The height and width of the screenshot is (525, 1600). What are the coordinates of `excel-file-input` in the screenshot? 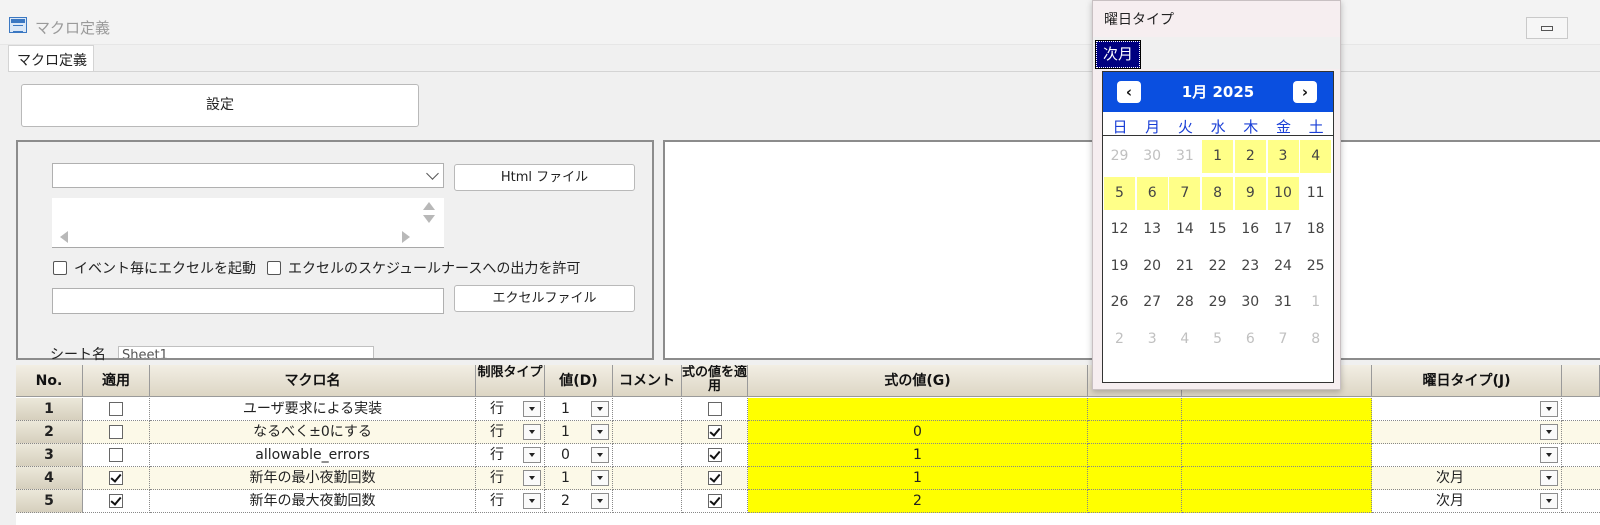 It's located at (248, 301).